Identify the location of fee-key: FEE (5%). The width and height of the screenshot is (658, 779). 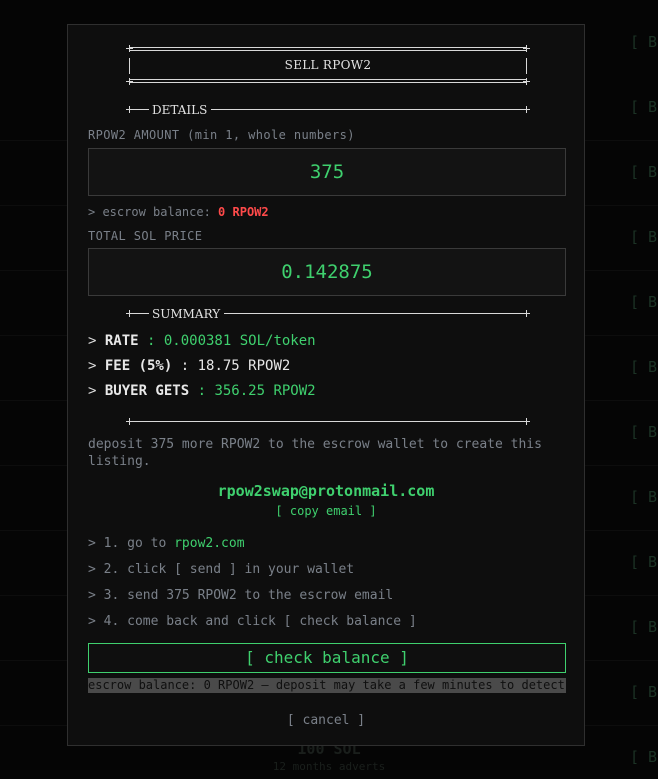
(138, 366).